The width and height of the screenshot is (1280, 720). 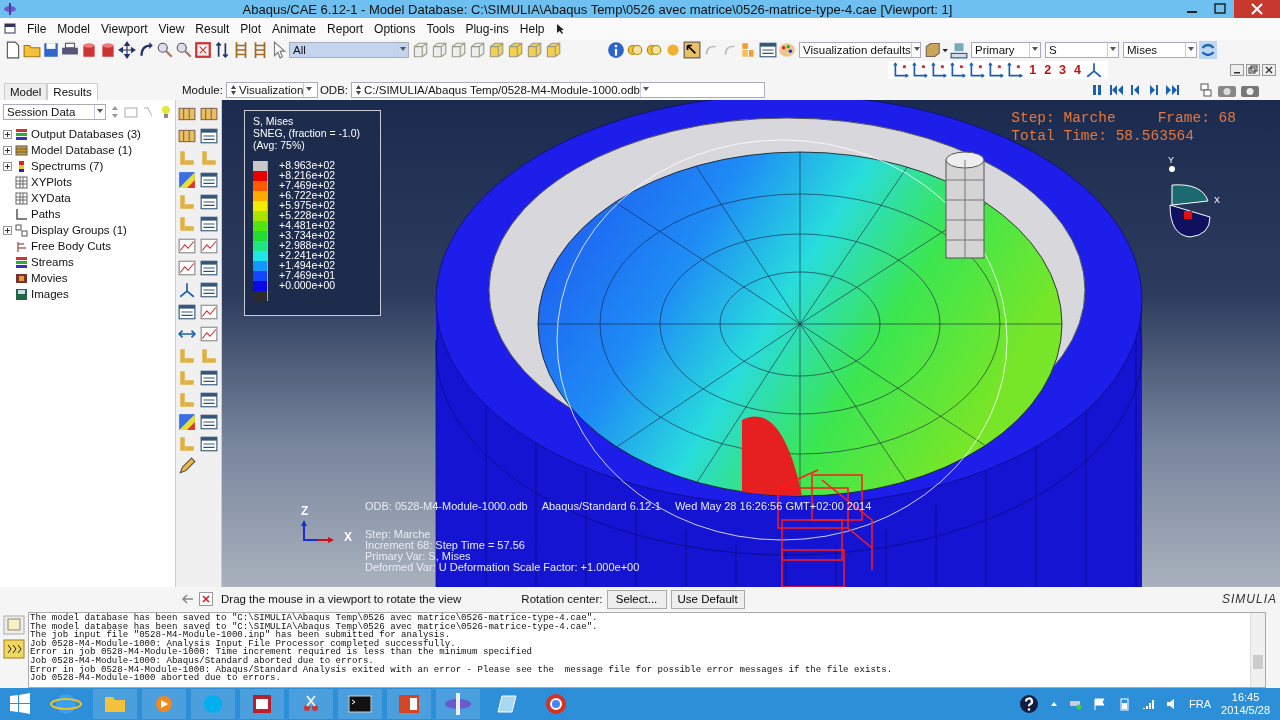 I want to click on menu-item: Plug-ins, so click(x=487, y=29).